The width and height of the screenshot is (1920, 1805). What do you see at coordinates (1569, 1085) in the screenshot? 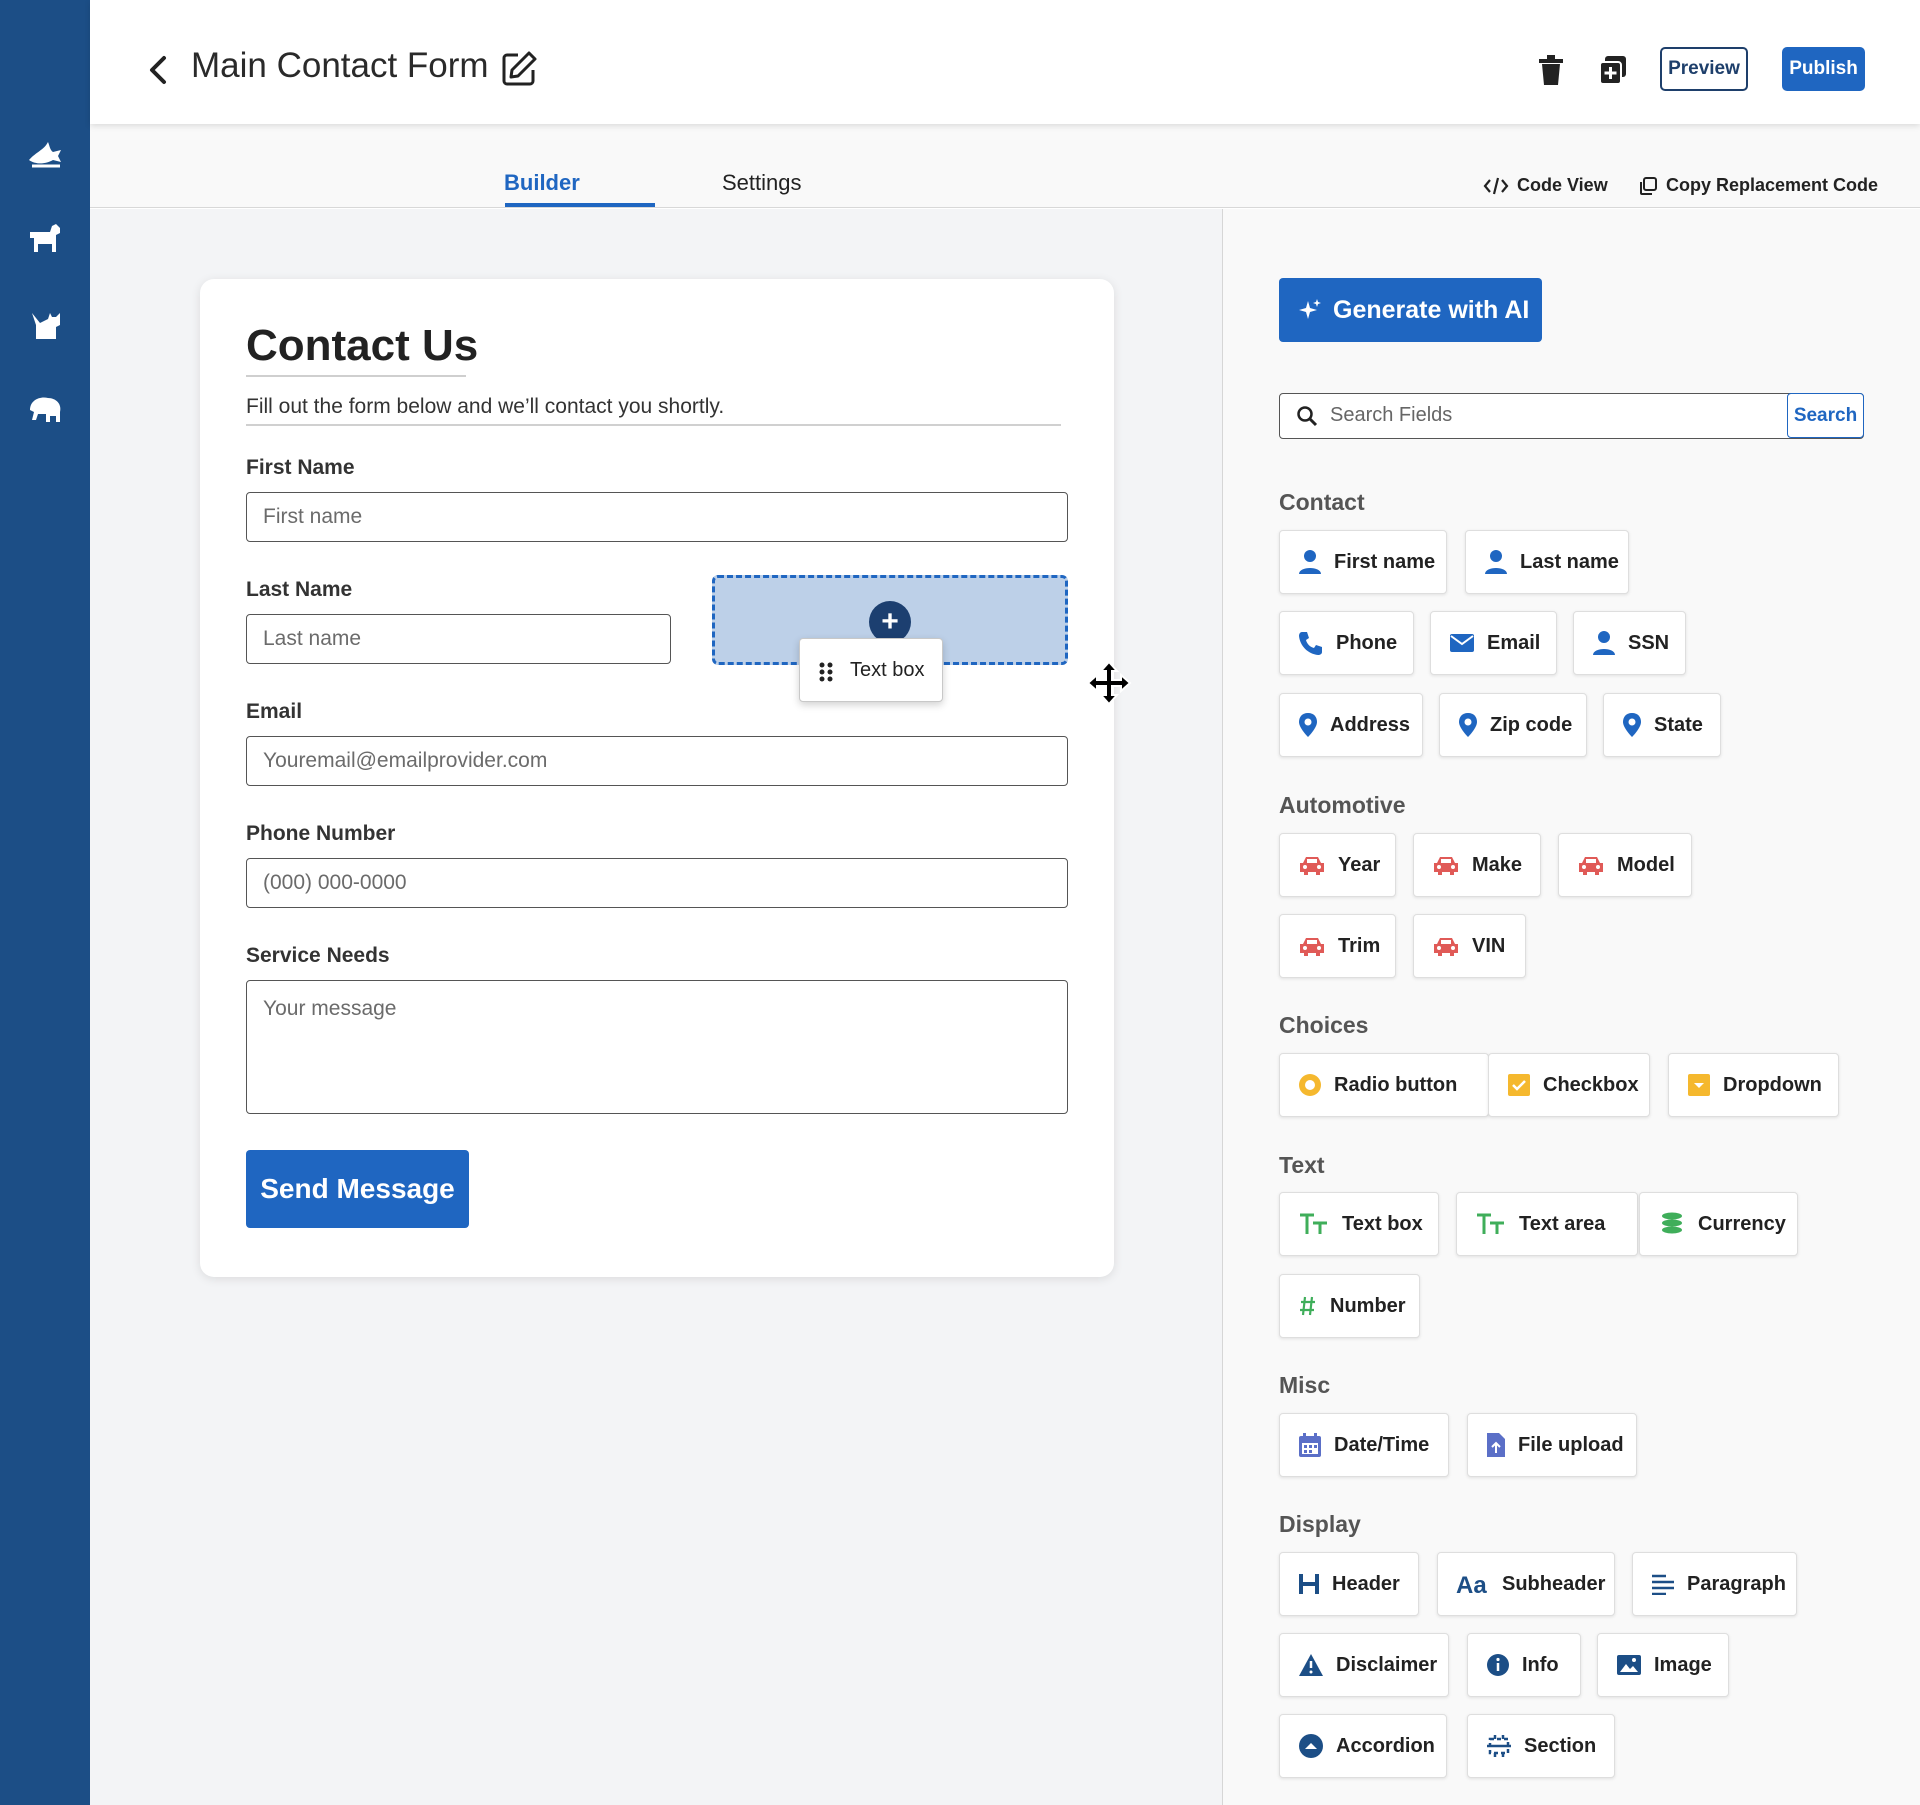
I see `field-checkbox: Checkbox` at bounding box center [1569, 1085].